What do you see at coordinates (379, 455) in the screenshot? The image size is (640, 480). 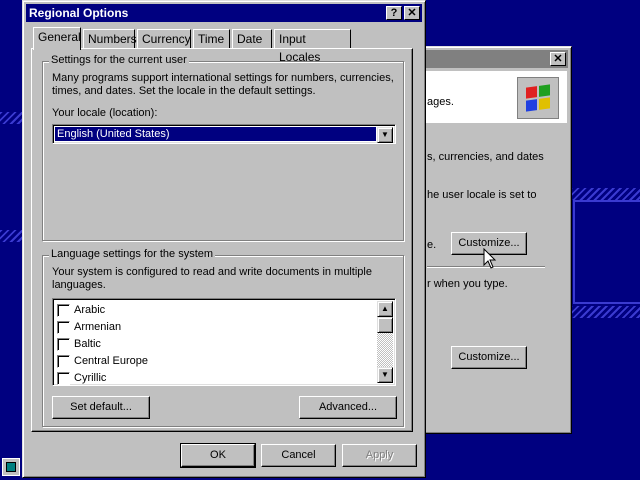 I see `apply-button: Apply` at bounding box center [379, 455].